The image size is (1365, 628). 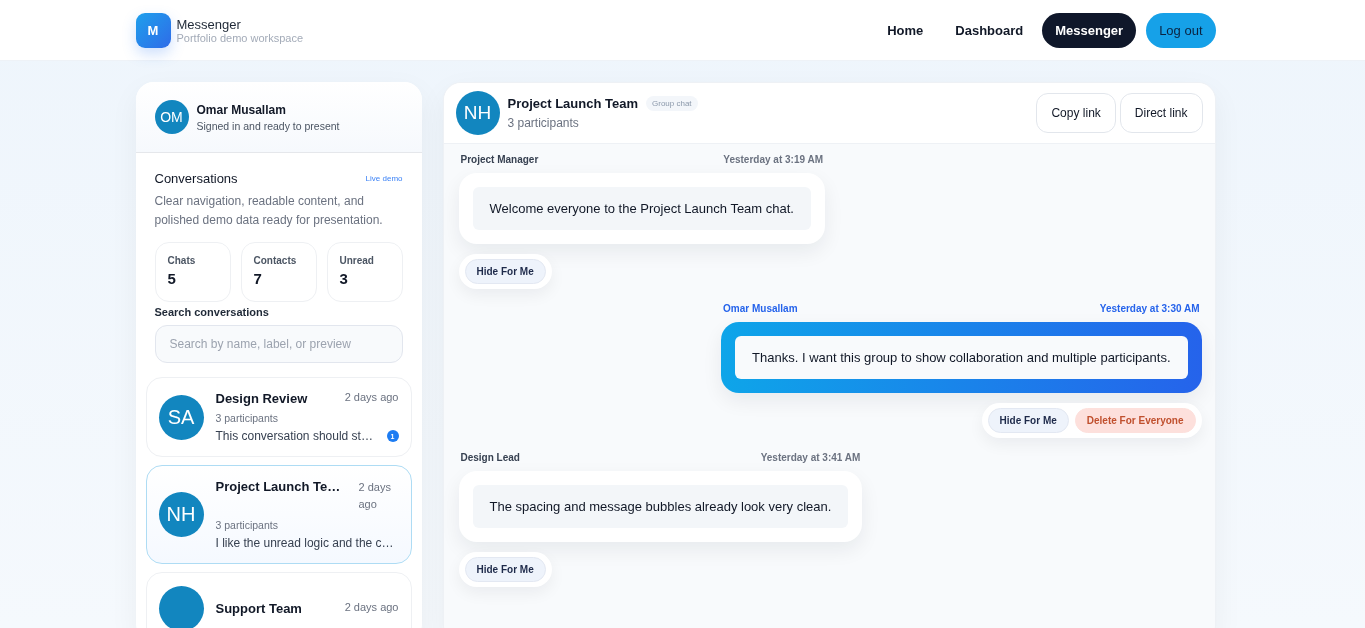 What do you see at coordinates (989, 30) in the screenshot?
I see `nav-link: Dashboard` at bounding box center [989, 30].